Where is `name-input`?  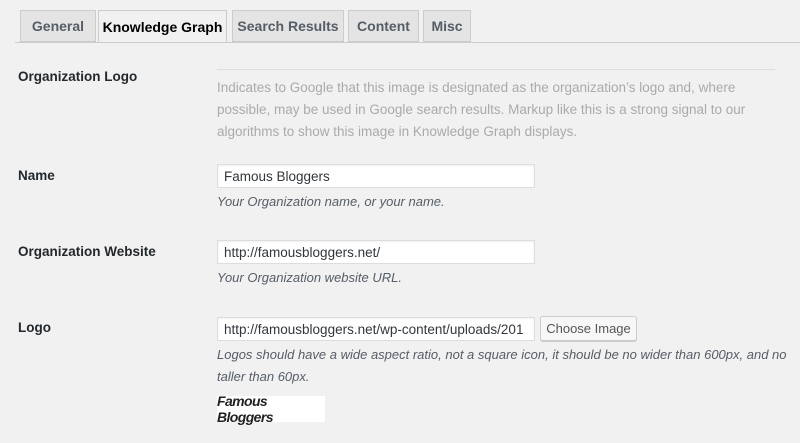
name-input is located at coordinates (376, 176).